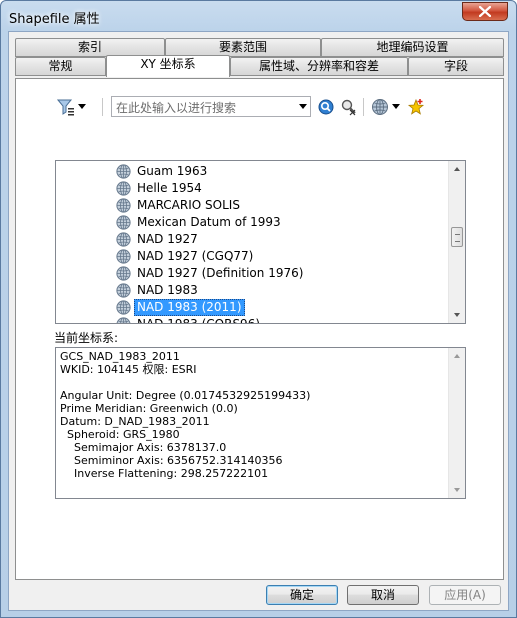 The image size is (517, 618). I want to click on details-line: GCS_NAD_1983_2011, so click(120, 356).